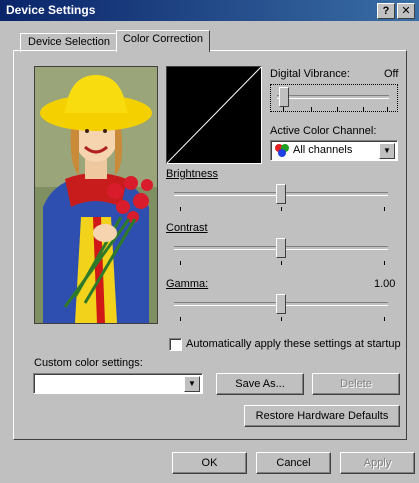 The width and height of the screenshot is (419, 483). Describe the element at coordinates (282, 151) in the screenshot. I see `rgb-channels-icon` at that location.